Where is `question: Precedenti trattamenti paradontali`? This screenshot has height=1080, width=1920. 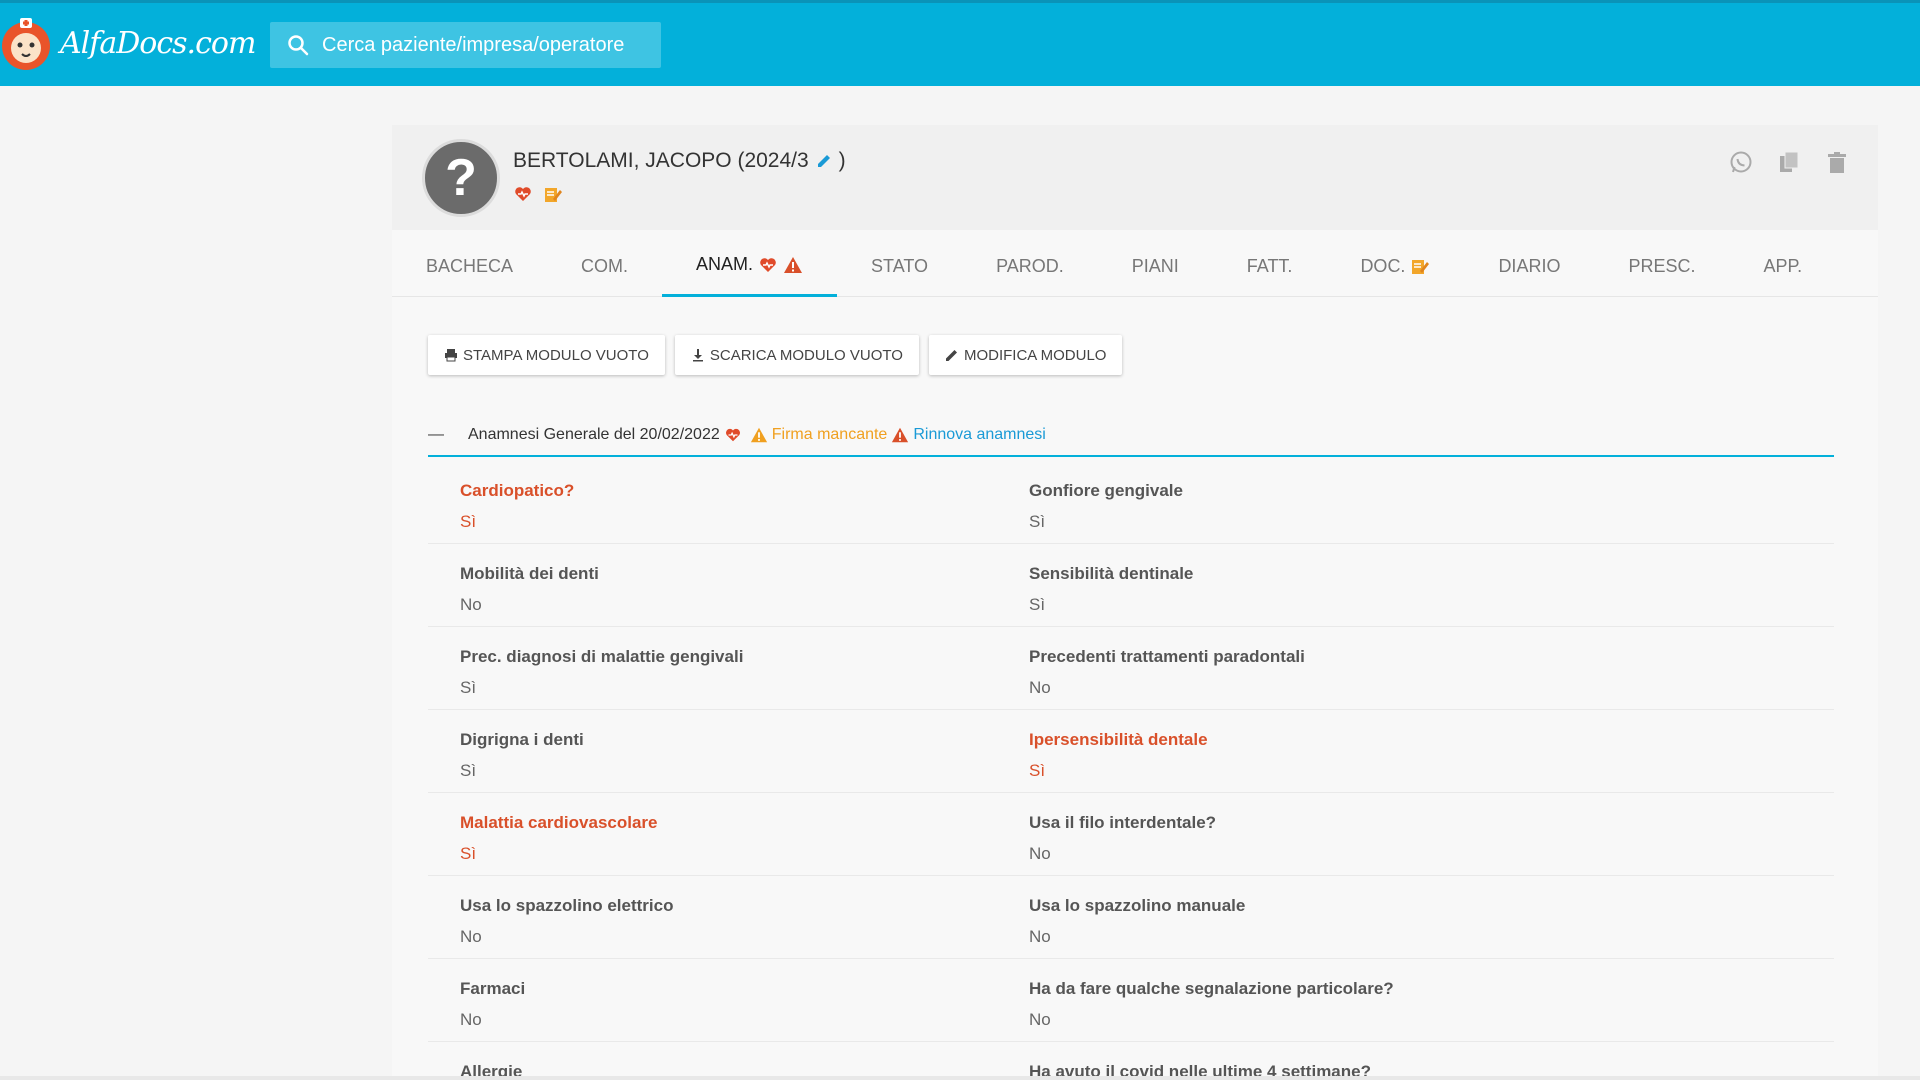
question: Precedenti trattamenti paradontali is located at coordinates (1167, 656).